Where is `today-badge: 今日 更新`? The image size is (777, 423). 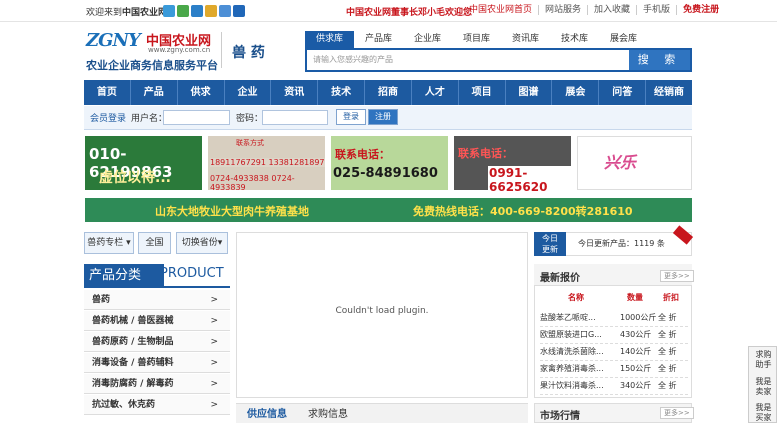 today-badge: 今日 更新 is located at coordinates (550, 244).